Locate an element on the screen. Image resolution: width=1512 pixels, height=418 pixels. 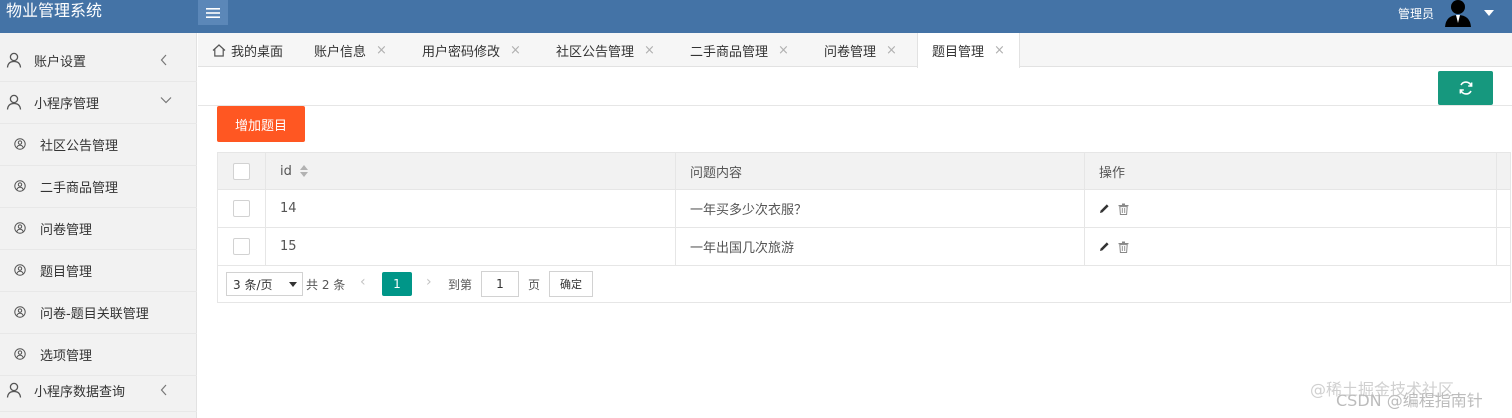
top-header: 物业管理系统 管理员 is located at coordinates (756, 16).